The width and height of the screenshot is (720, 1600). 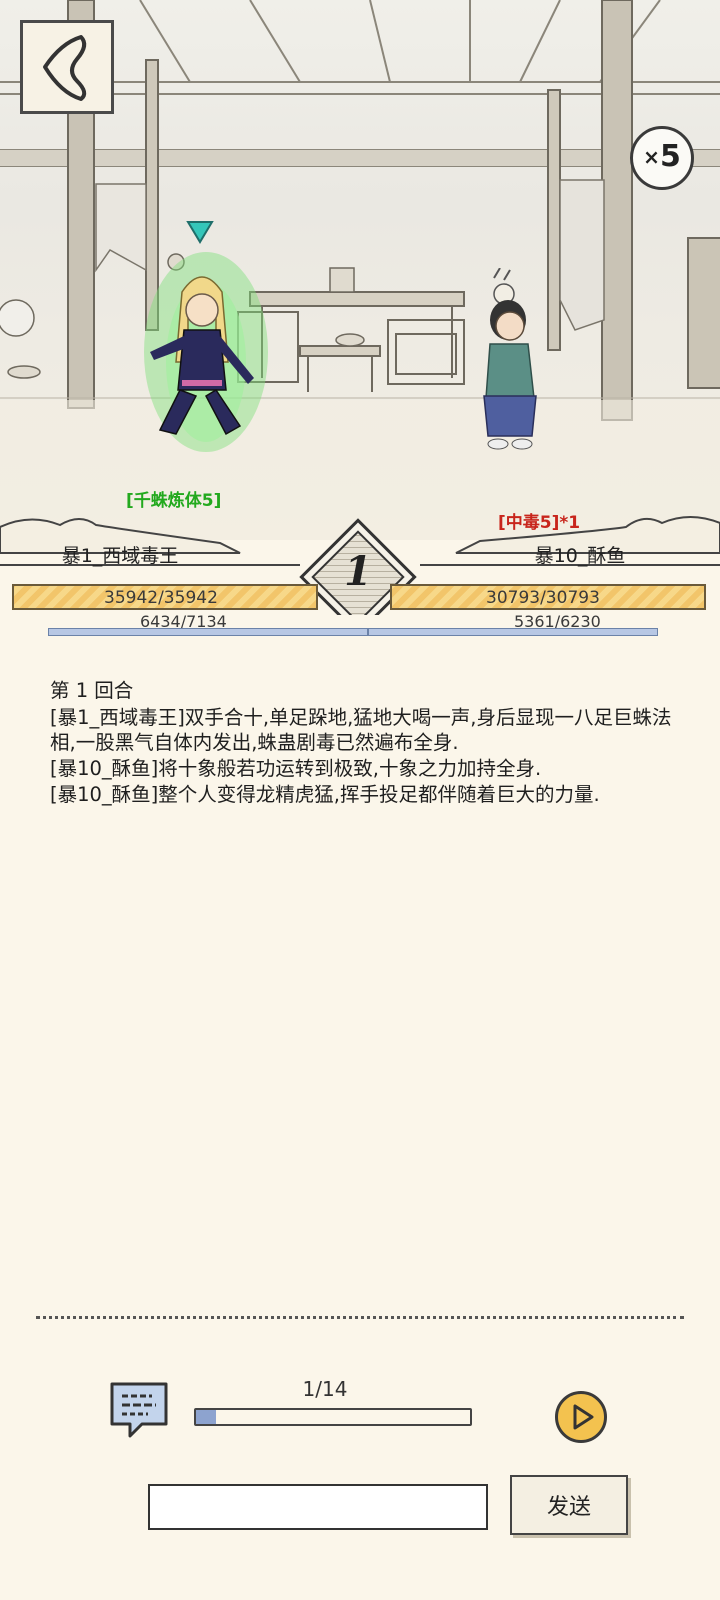 I want to click on progress-fill, so click(x=206, y=1417).